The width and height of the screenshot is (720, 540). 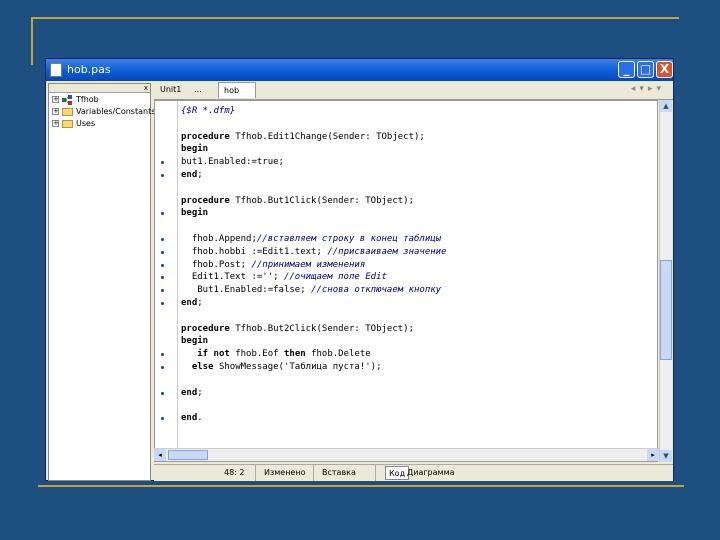 I want to click on code-line: end., so click(x=192, y=418).